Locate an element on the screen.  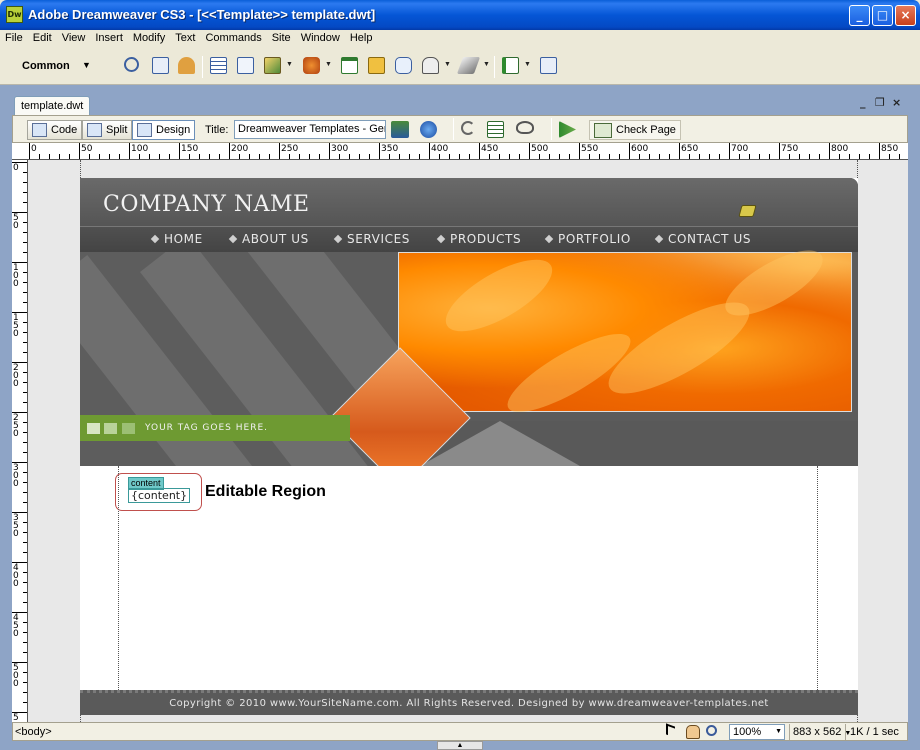
design-view-button: Design is located at coordinates (164, 130).